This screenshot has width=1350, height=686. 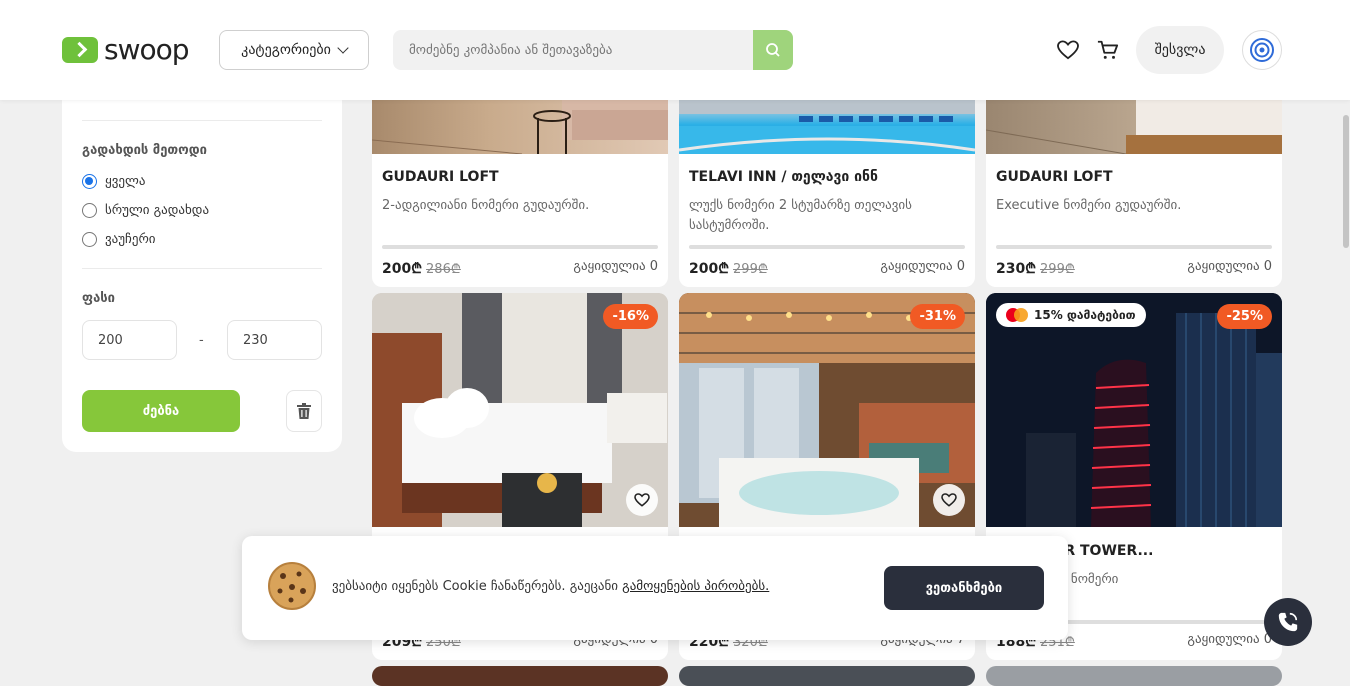 What do you see at coordinates (201, 340) in the screenshot?
I see `price-dash: -` at bounding box center [201, 340].